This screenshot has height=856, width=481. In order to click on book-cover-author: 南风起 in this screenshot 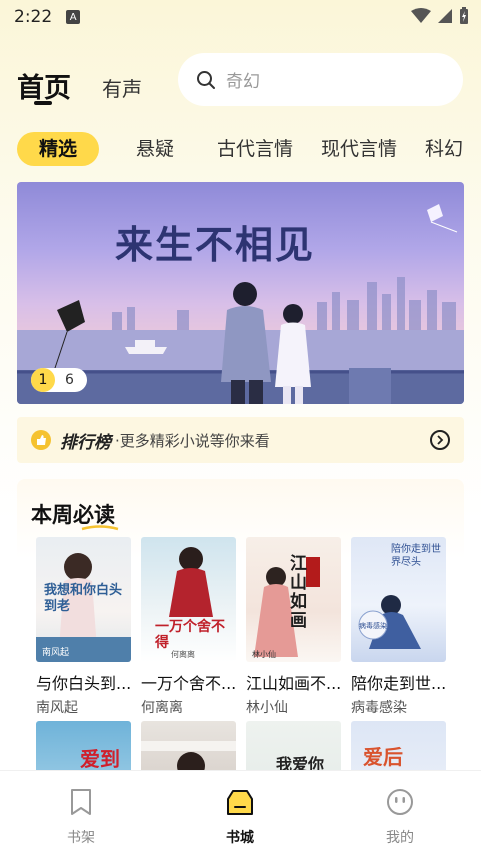, I will do `click(56, 653)`.